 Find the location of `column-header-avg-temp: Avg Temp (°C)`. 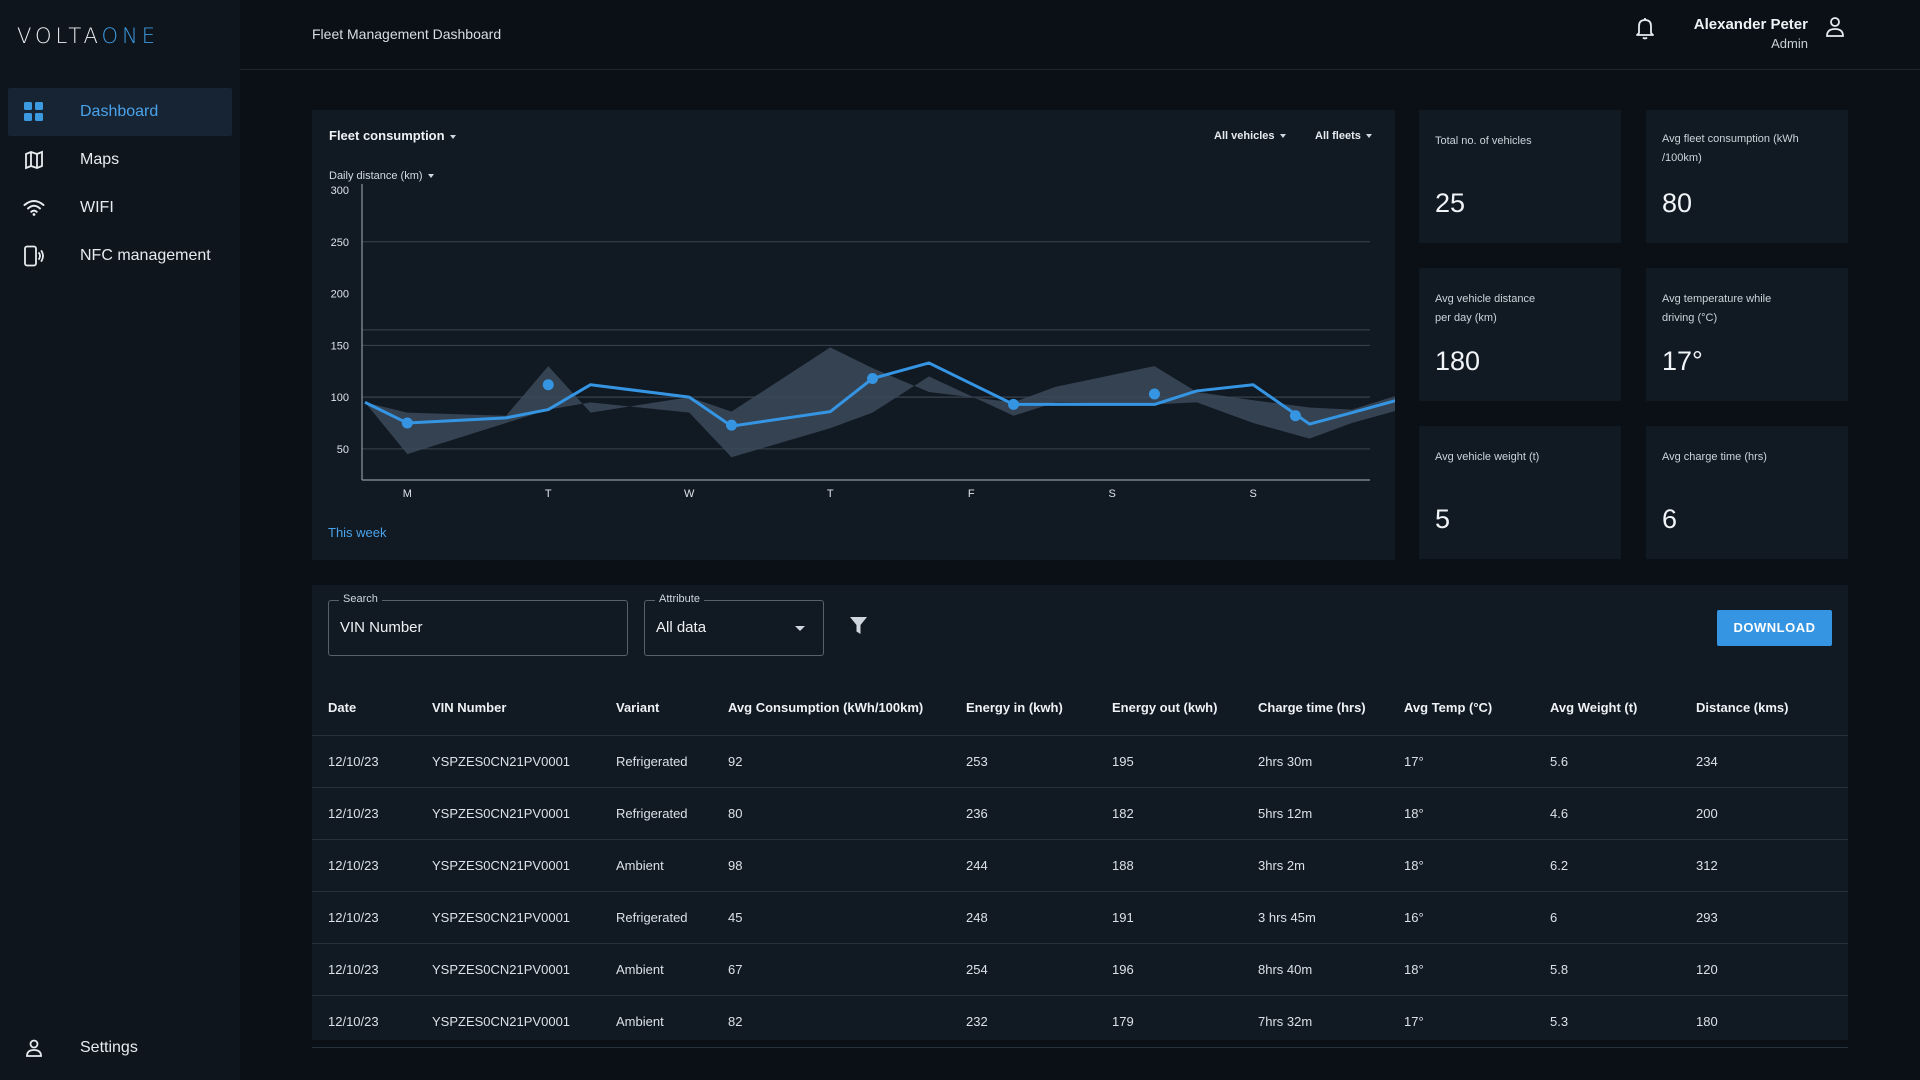

column-header-avg-temp: Avg Temp (°C) is located at coordinates (1477, 707).